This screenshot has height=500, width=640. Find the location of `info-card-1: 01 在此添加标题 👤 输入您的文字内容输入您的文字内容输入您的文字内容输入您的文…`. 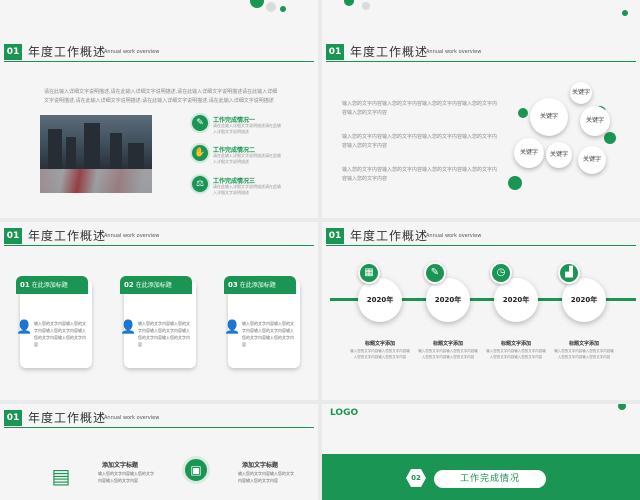

info-card-1: 01 在此添加标题 👤 输入您的文字内容输入您的文字内容输入您的文字内容输入您的文… is located at coordinates (54, 322).